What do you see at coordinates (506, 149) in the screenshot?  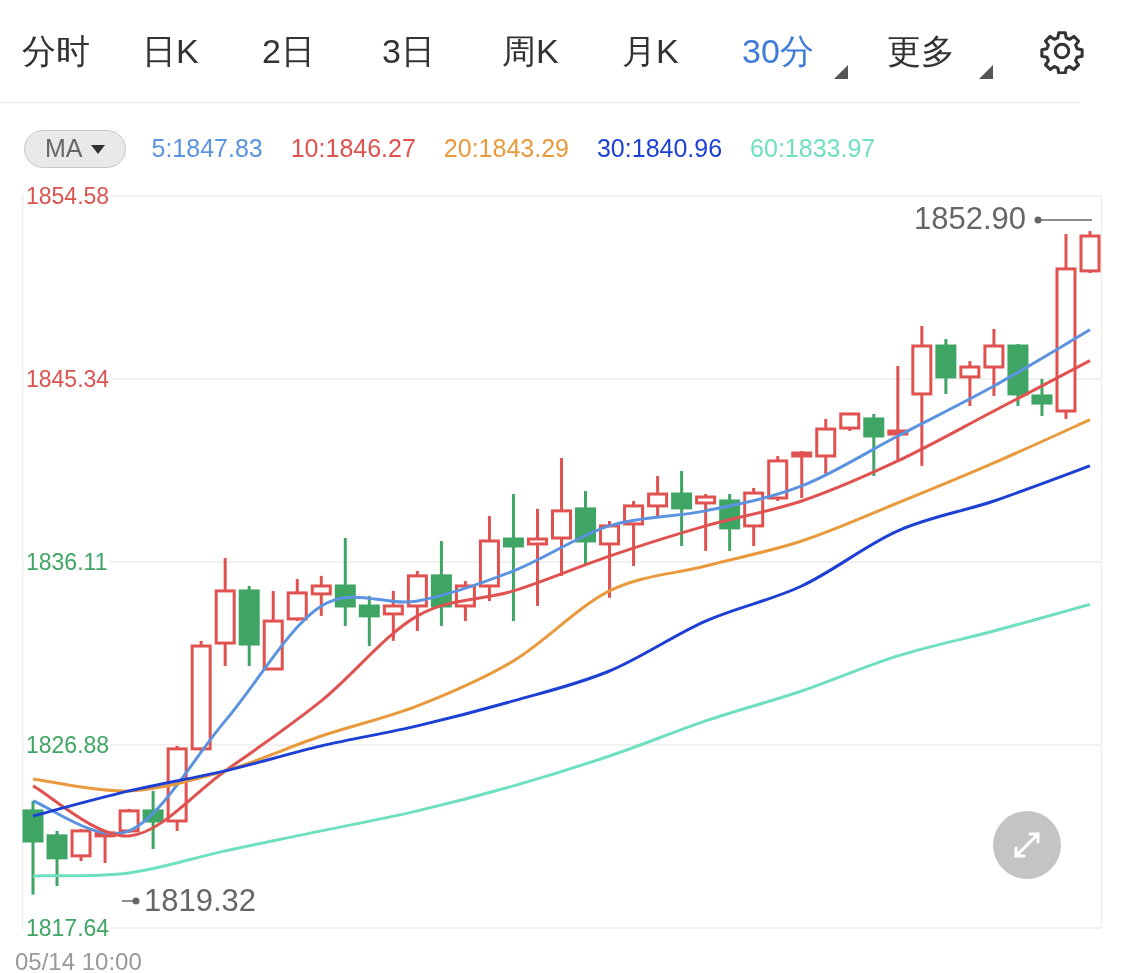 I see `legend-label: 20:1843.29` at bounding box center [506, 149].